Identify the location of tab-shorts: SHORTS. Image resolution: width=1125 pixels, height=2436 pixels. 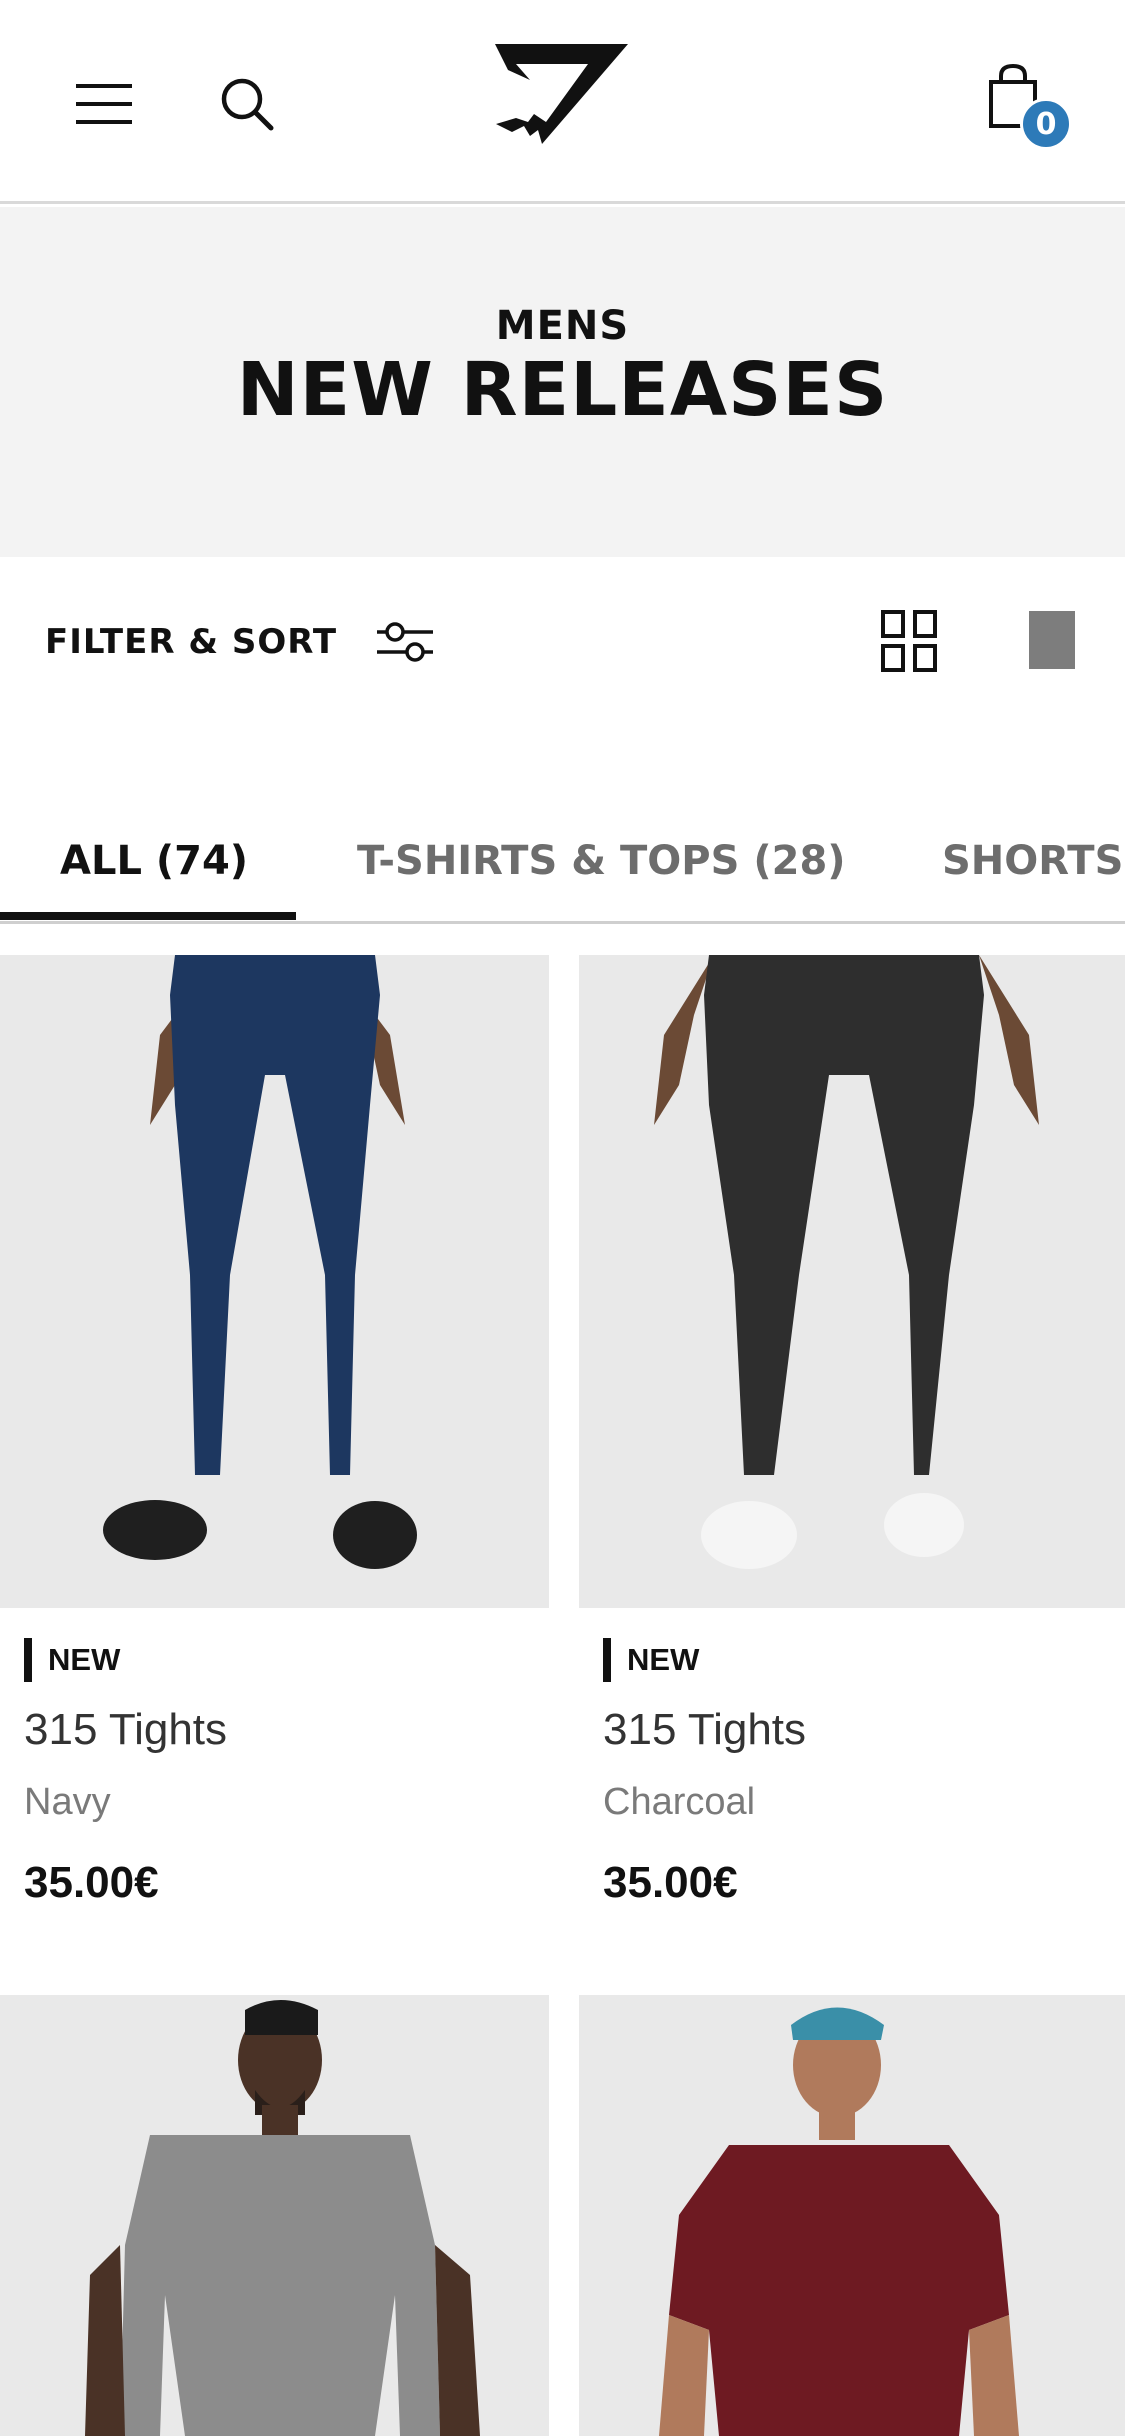
(1032, 860).